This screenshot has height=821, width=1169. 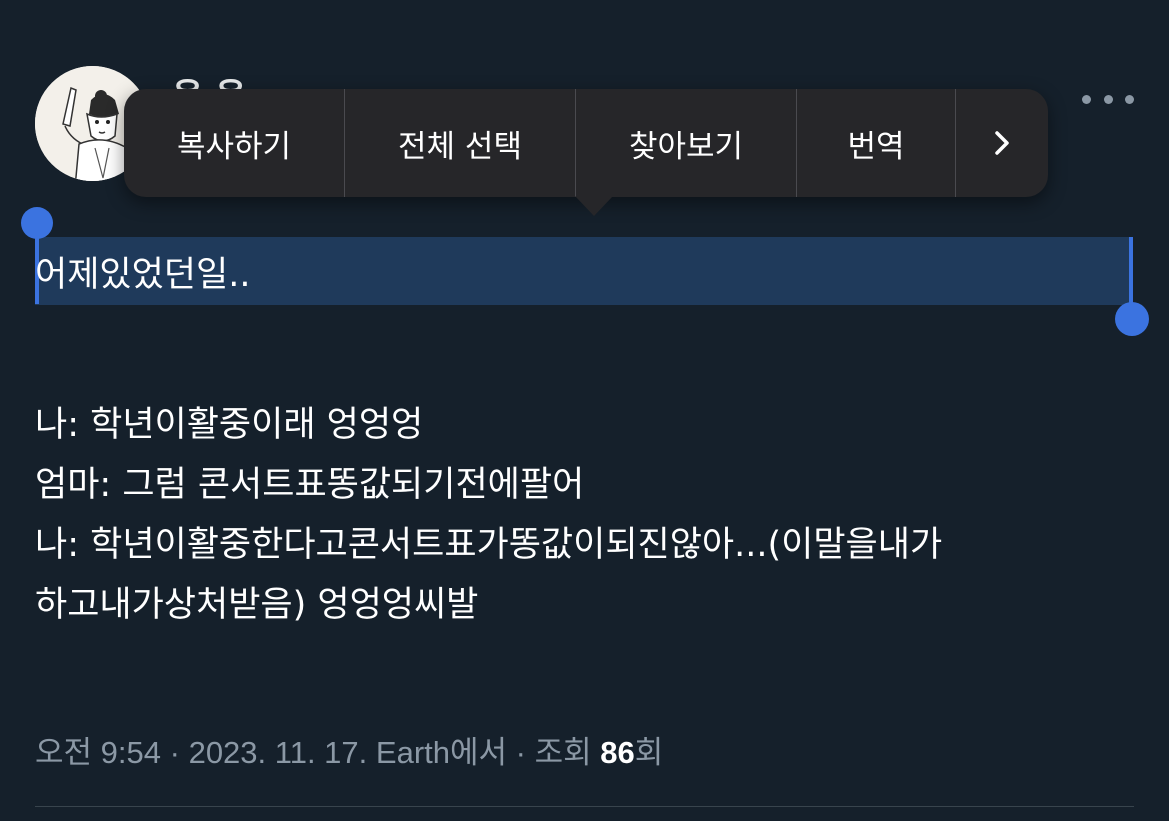 What do you see at coordinates (488, 545) in the screenshot?
I see `tweet-text-line: 나: 학년이활중한다고콘서트표가똥값이되진않아...(이말을내가` at bounding box center [488, 545].